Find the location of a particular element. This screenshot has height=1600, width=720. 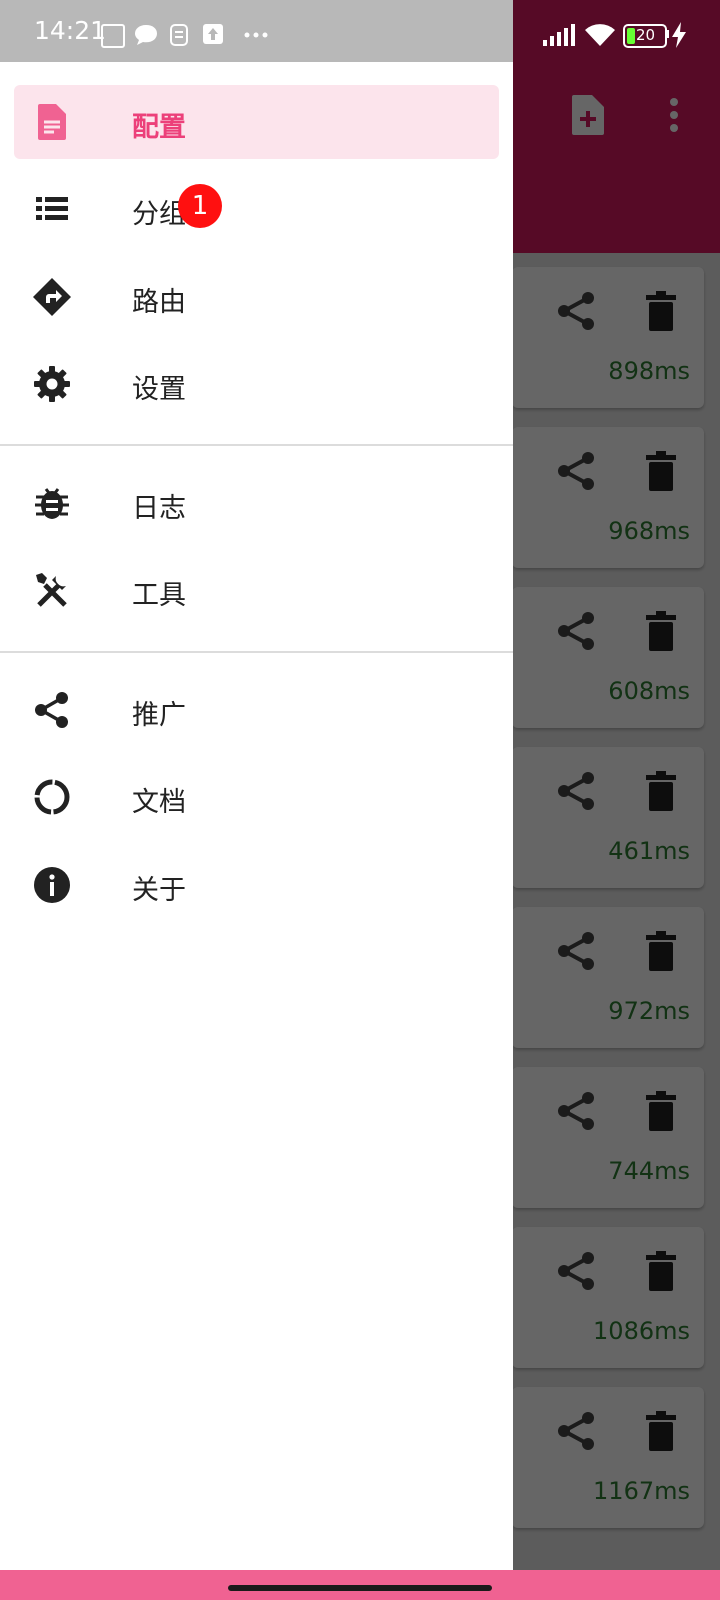

drawer-item-label: 文档 is located at coordinates (159, 802).